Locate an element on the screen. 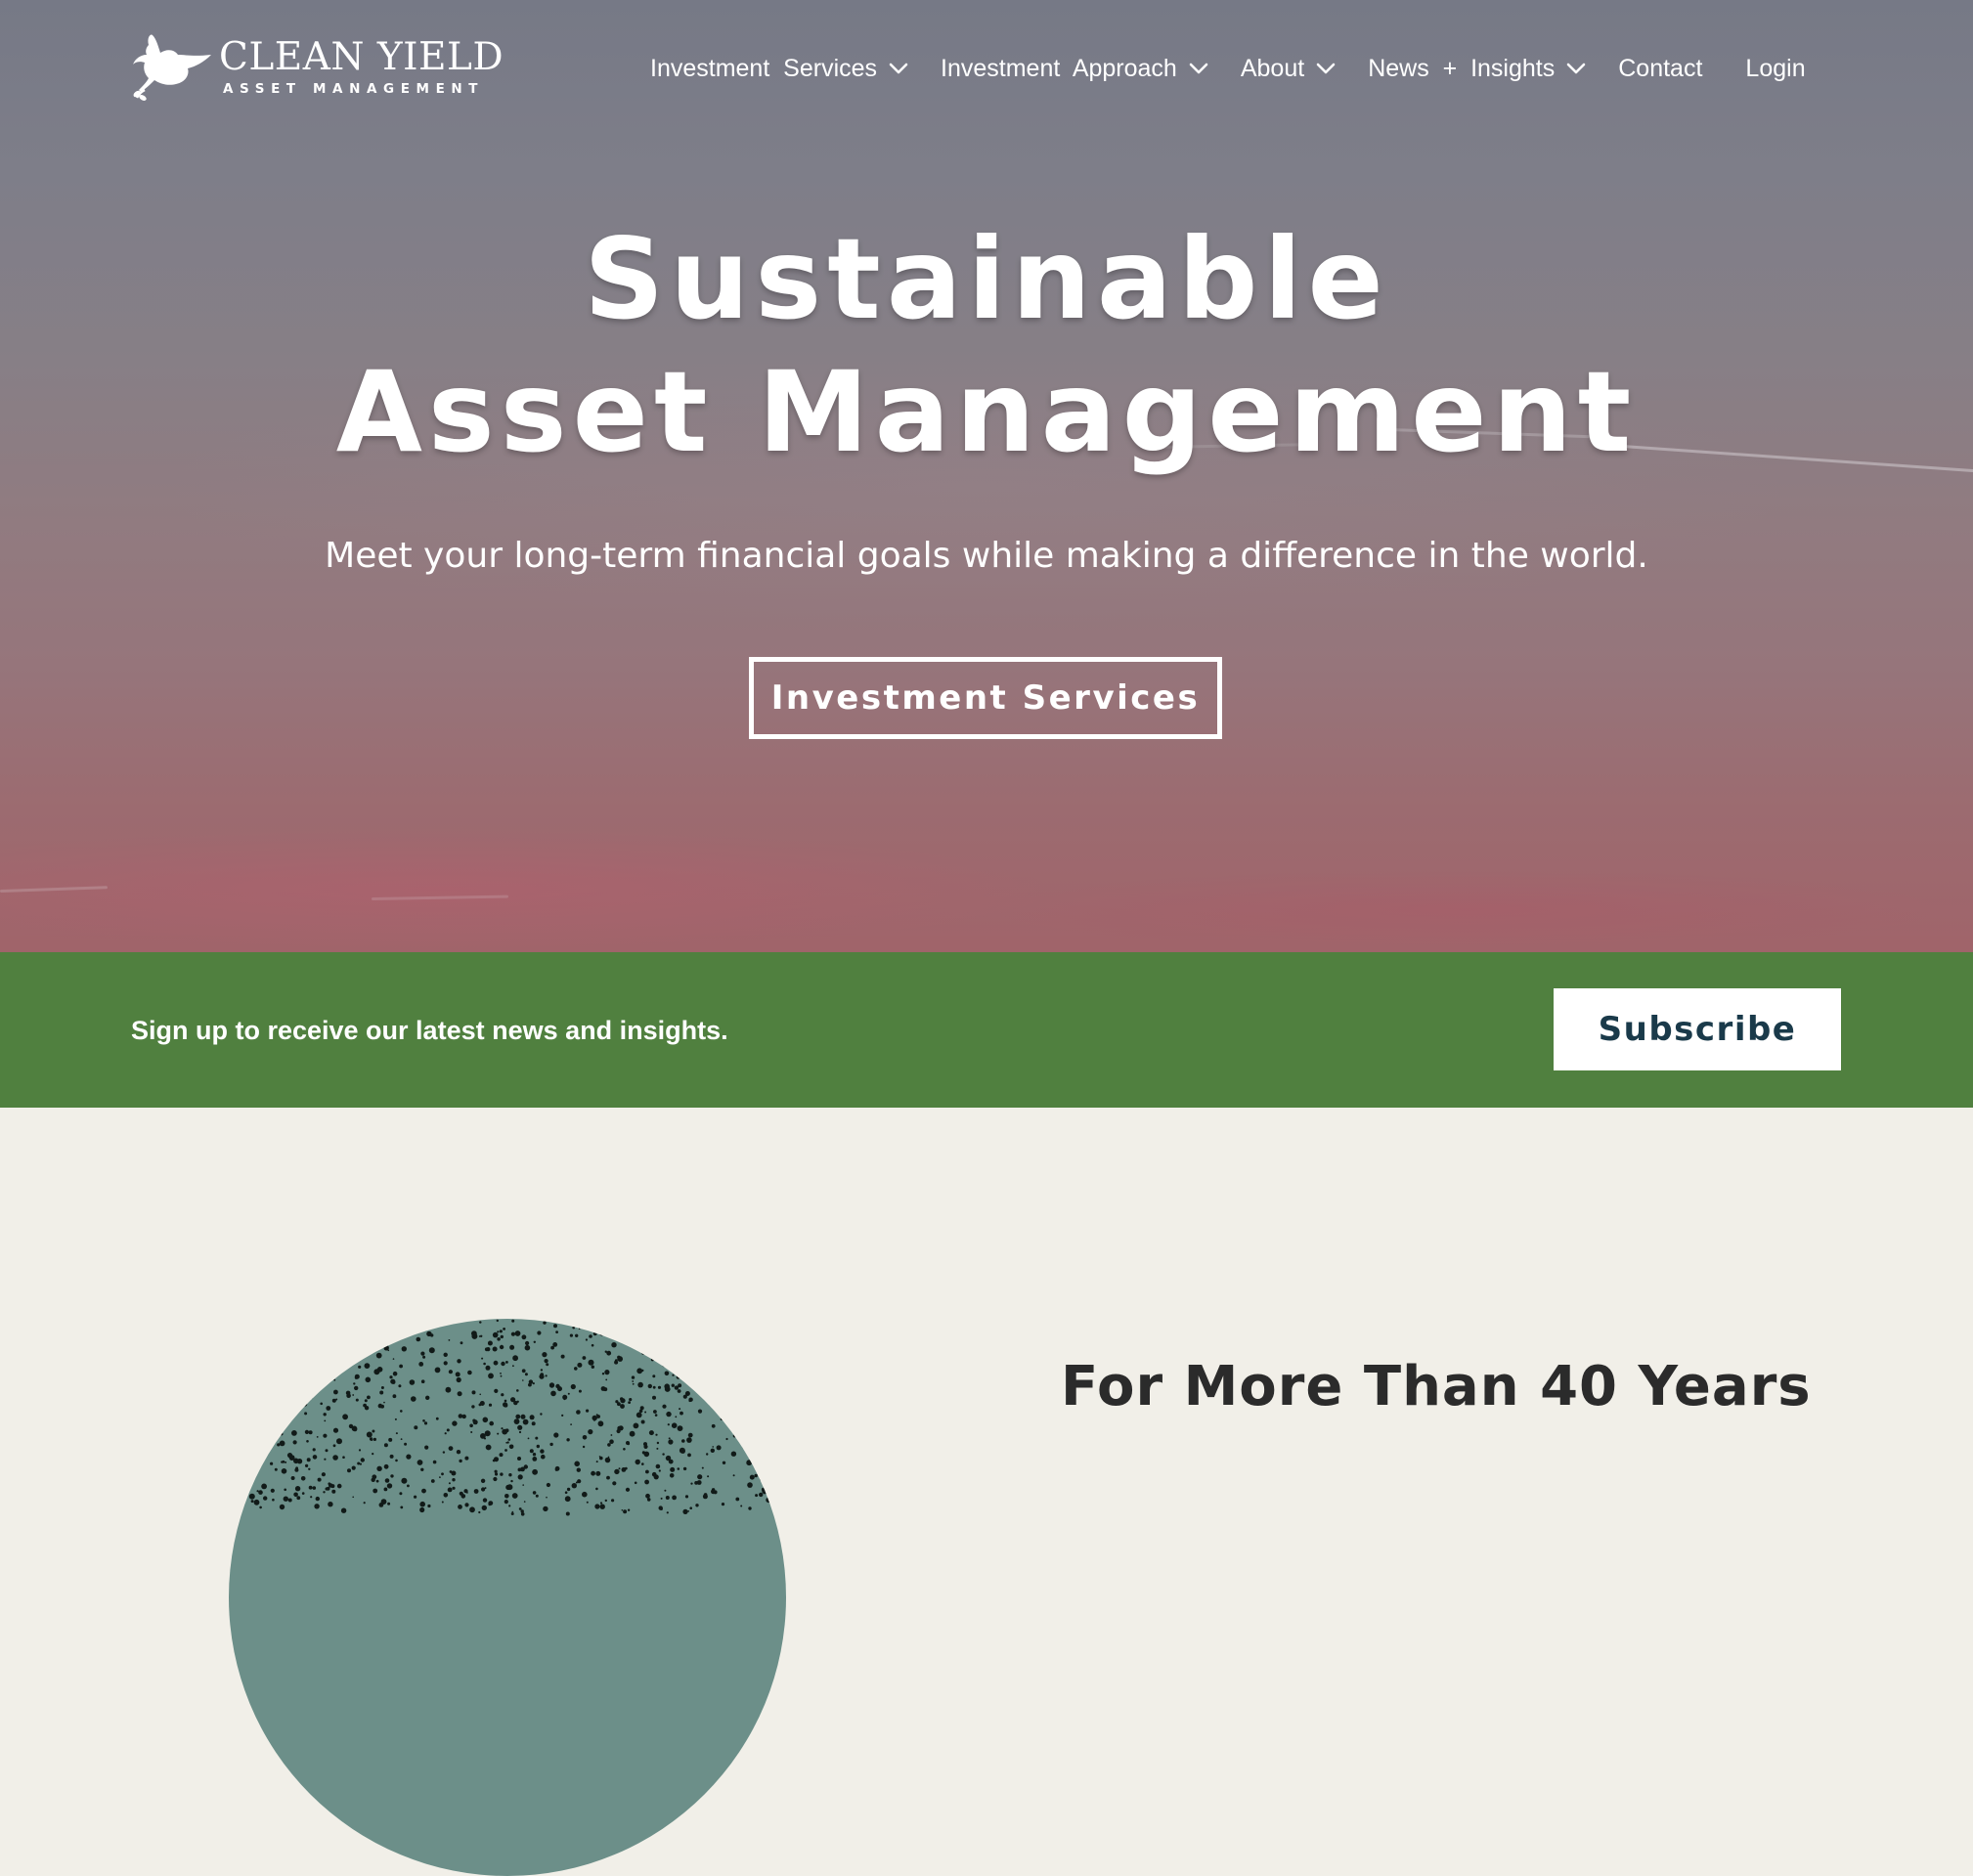 This screenshot has height=1876, width=1973. nav-item-news-insights: News + Insights is located at coordinates (1477, 69).